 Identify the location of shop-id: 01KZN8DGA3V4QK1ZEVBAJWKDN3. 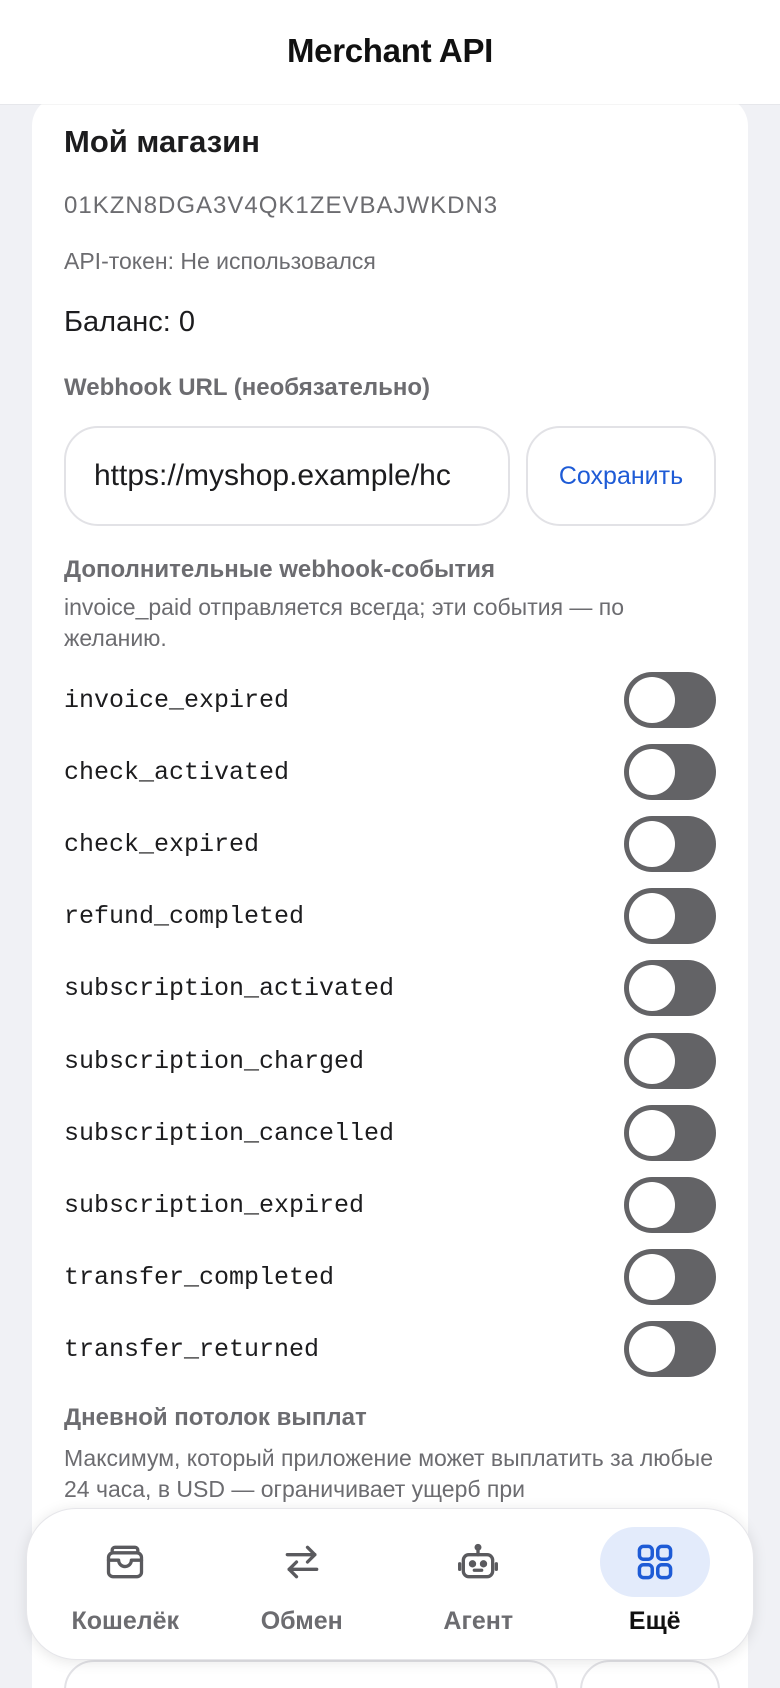
(281, 205).